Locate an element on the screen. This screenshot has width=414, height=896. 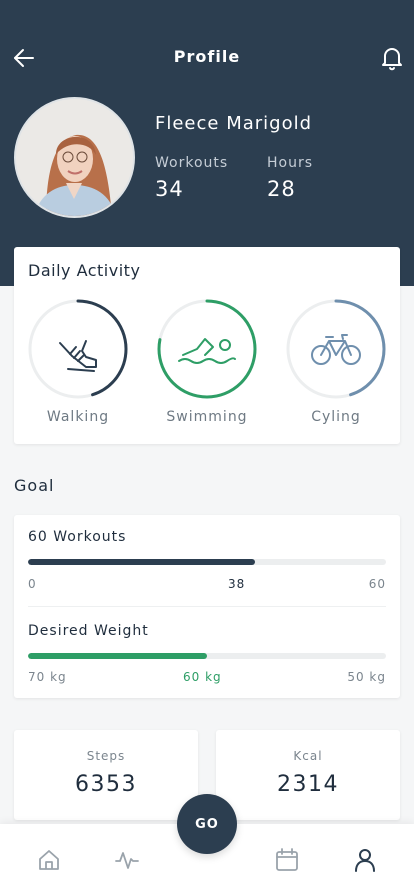
home-icon is located at coordinates (49, 860).